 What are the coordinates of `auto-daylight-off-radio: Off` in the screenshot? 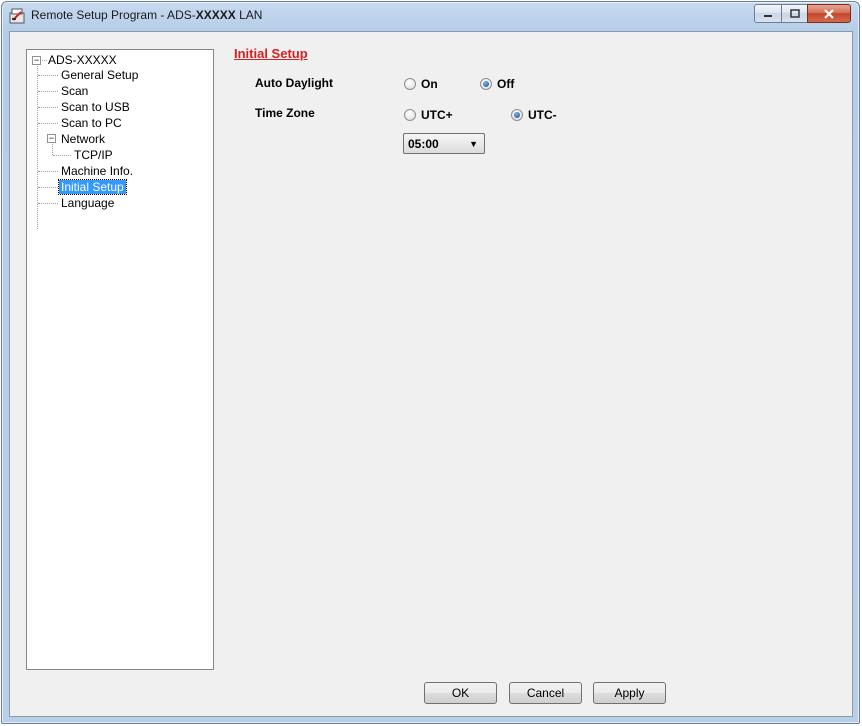 It's located at (497, 84).